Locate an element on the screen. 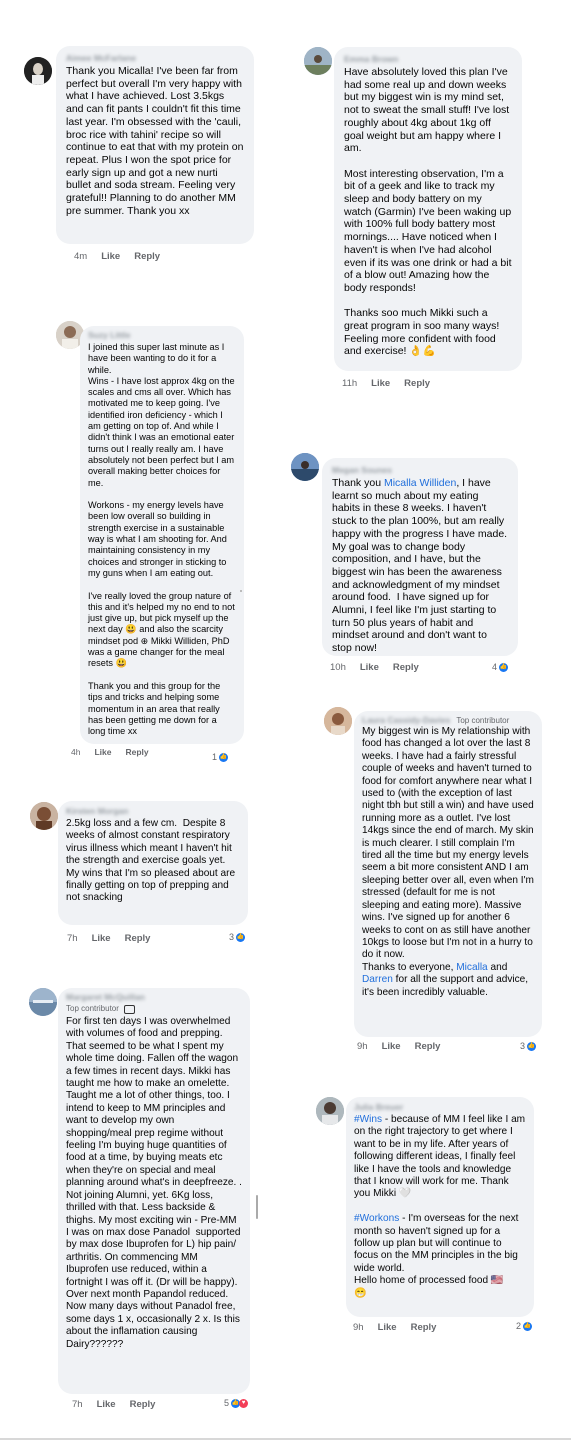  comment-time: 11h is located at coordinates (349, 383).